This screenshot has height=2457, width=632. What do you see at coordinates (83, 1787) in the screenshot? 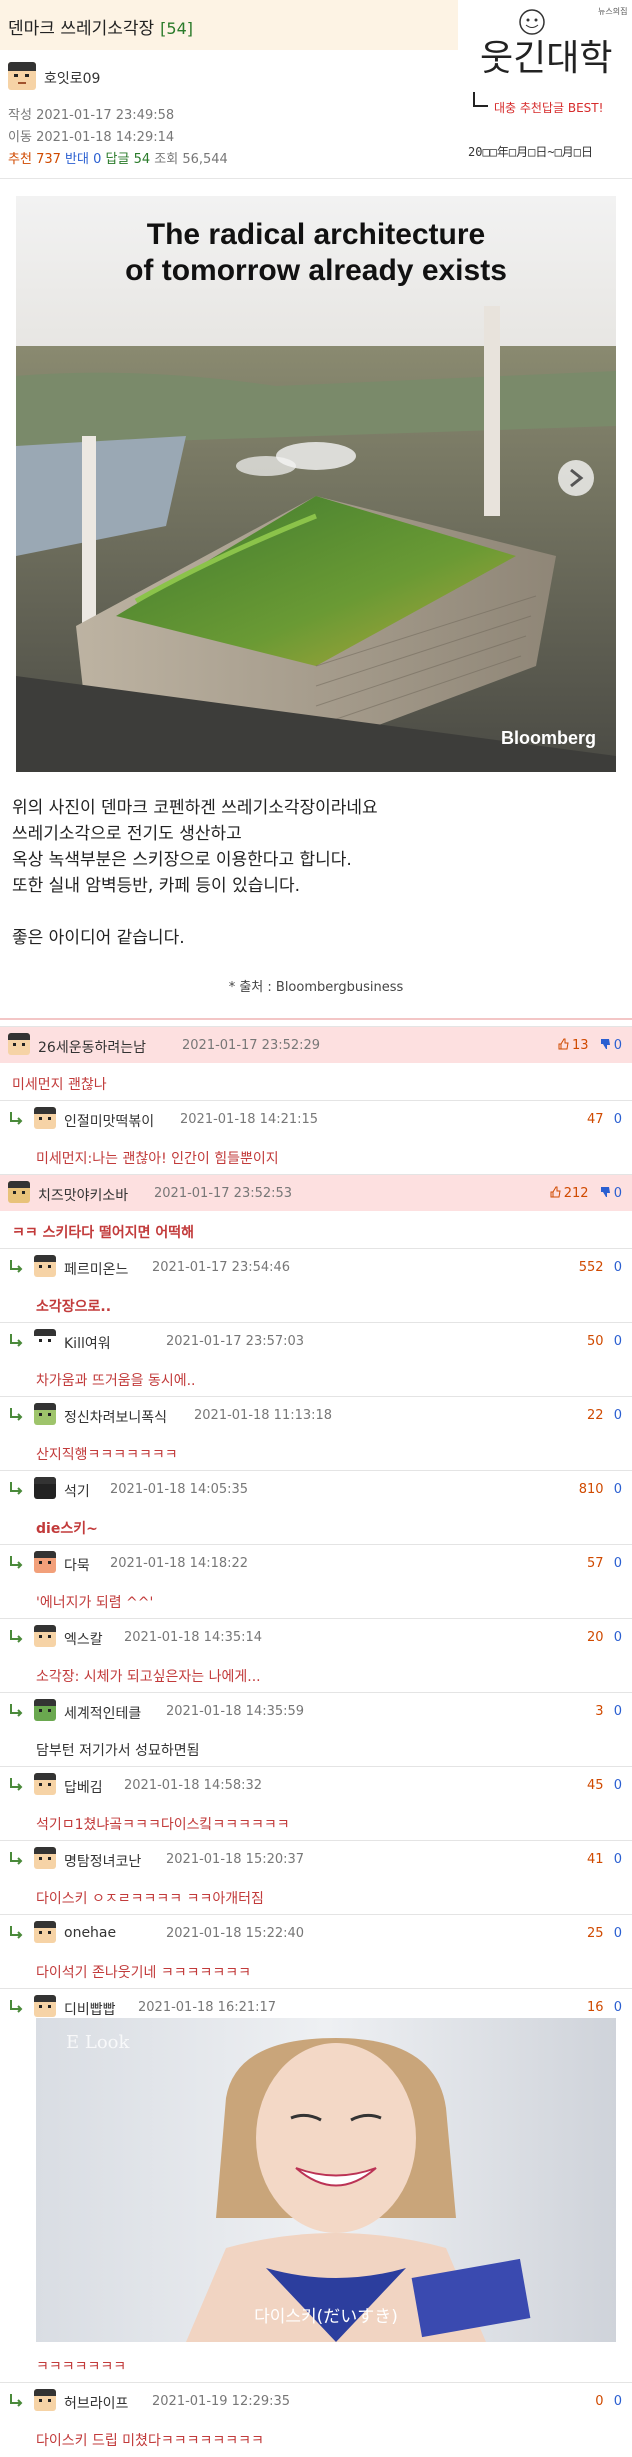
I see `commenter-nick: 답베김` at bounding box center [83, 1787].